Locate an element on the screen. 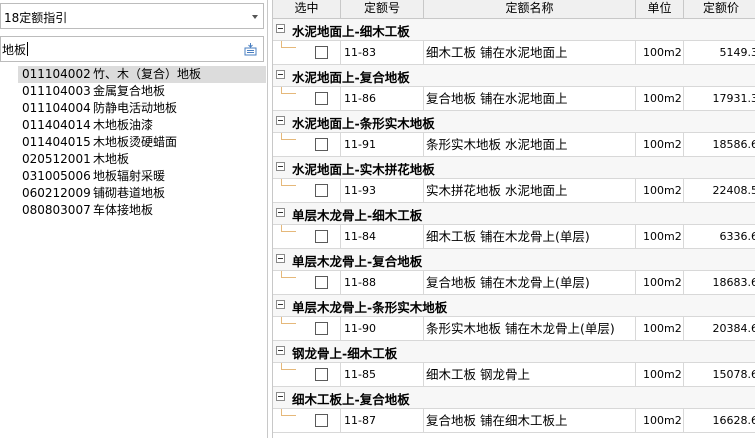 The height and width of the screenshot is (438, 755). quota-price: 6336.6 is located at coordinates (719, 236).